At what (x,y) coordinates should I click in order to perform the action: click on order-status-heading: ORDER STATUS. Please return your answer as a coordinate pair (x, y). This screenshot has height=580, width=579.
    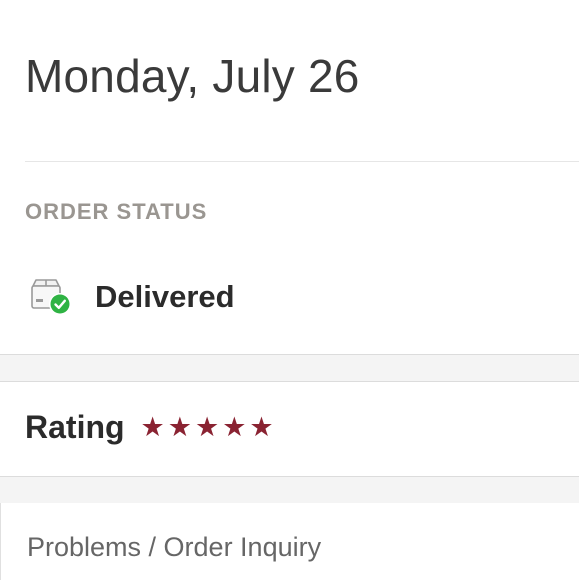
    Looking at the image, I should click on (116, 211).